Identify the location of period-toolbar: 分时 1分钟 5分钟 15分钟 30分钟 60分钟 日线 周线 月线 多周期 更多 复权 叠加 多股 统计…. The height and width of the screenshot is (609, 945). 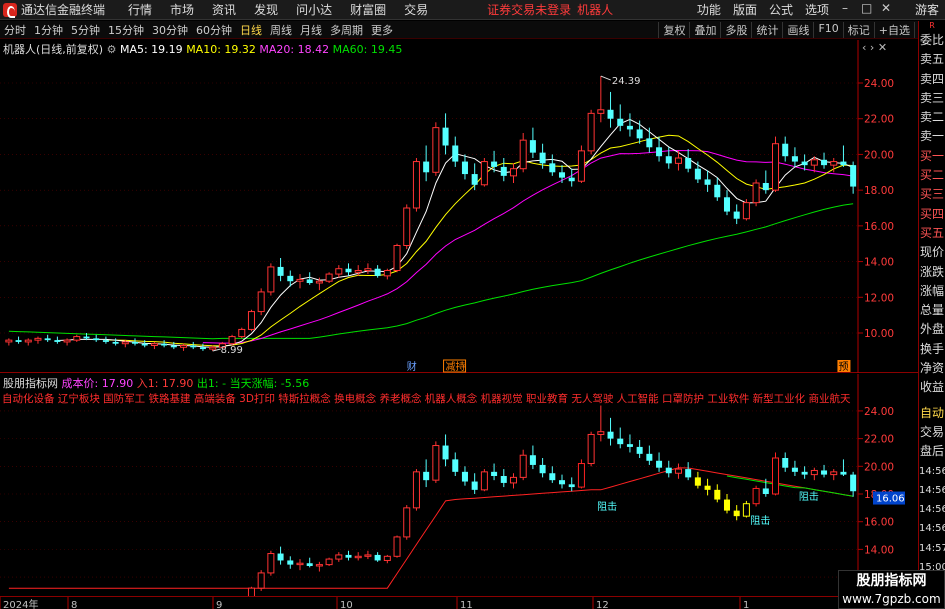
(472, 30).